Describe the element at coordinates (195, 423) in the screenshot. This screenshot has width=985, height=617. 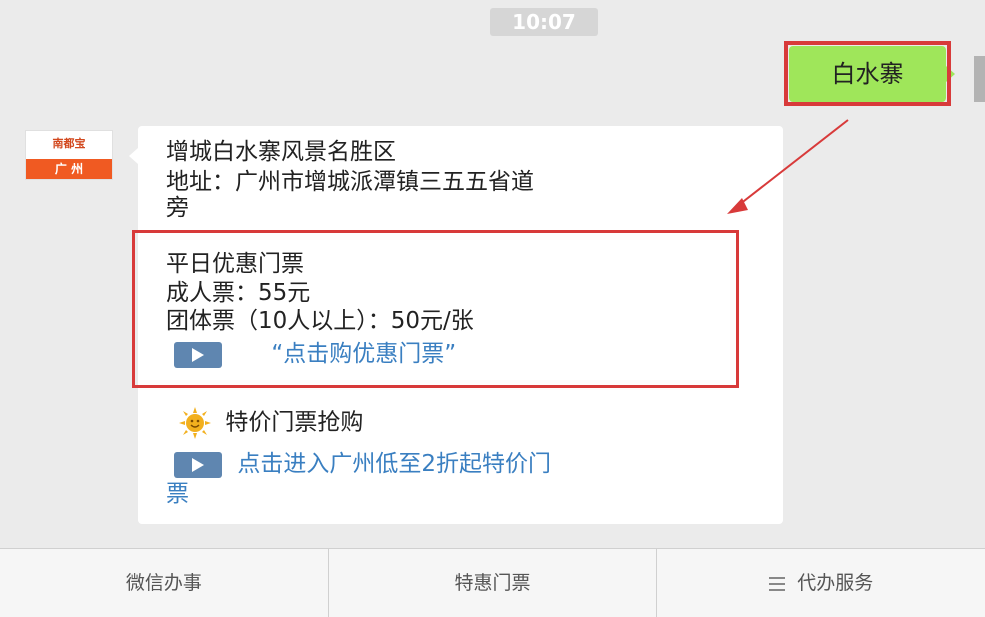
I see `sun-icon` at that location.